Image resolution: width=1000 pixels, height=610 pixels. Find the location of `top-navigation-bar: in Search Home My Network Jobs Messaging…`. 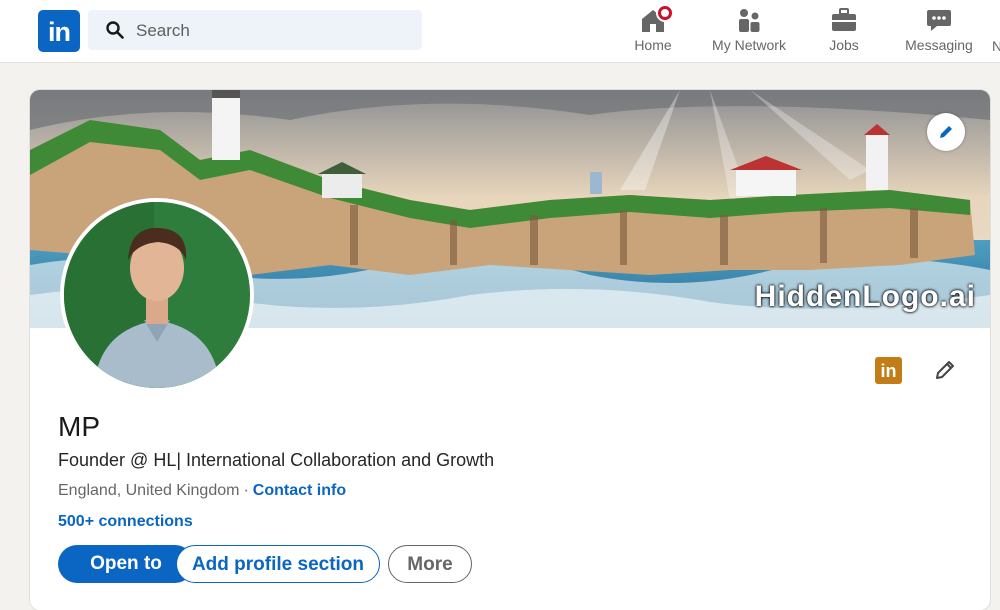

top-navigation-bar: in Search Home My Network Jobs Messaging… is located at coordinates (500, 31).